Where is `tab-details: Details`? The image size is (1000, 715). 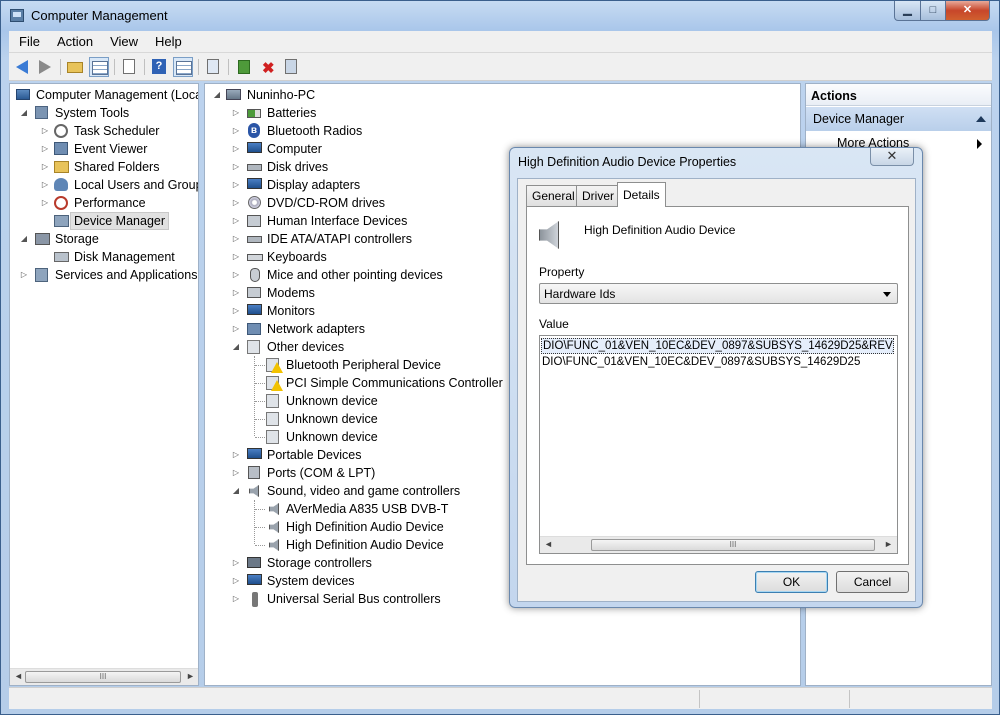 tab-details: Details is located at coordinates (641, 194).